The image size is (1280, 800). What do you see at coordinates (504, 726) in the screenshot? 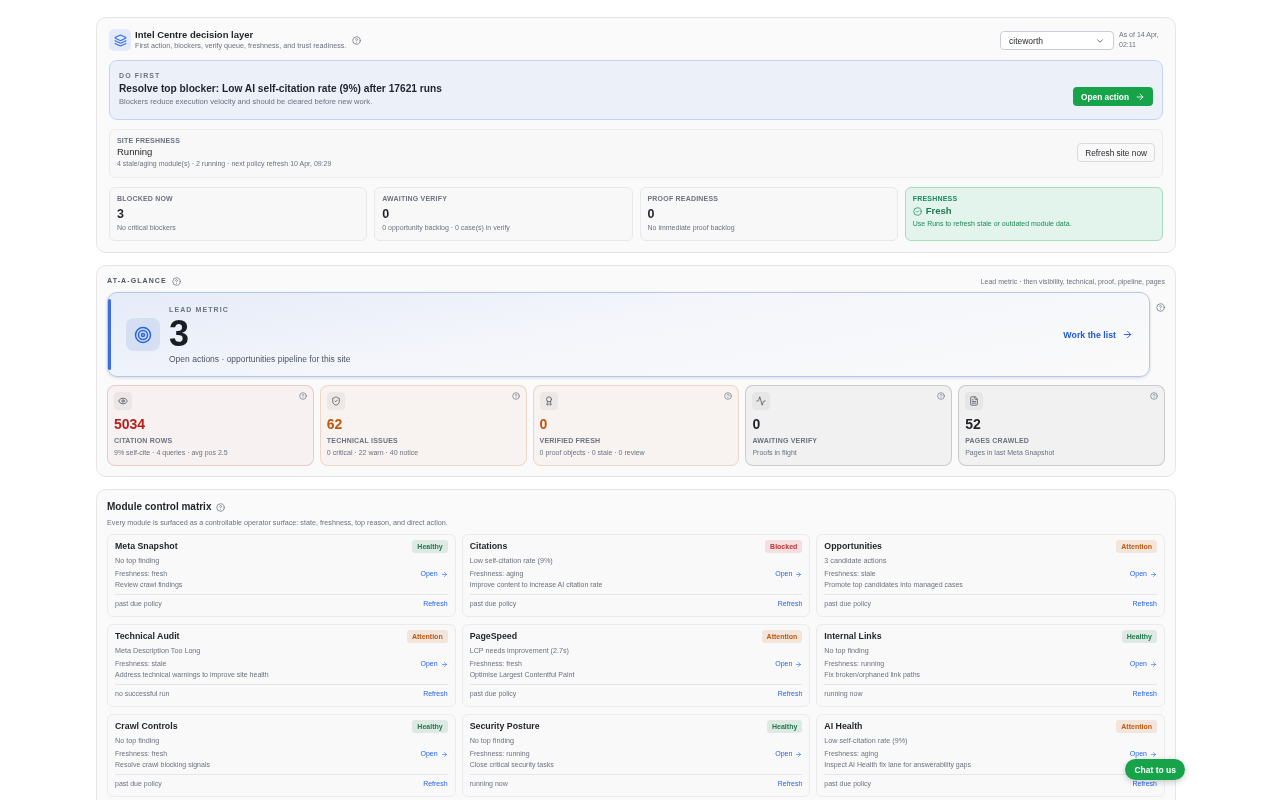
I see `module-title: Security Posture` at bounding box center [504, 726].